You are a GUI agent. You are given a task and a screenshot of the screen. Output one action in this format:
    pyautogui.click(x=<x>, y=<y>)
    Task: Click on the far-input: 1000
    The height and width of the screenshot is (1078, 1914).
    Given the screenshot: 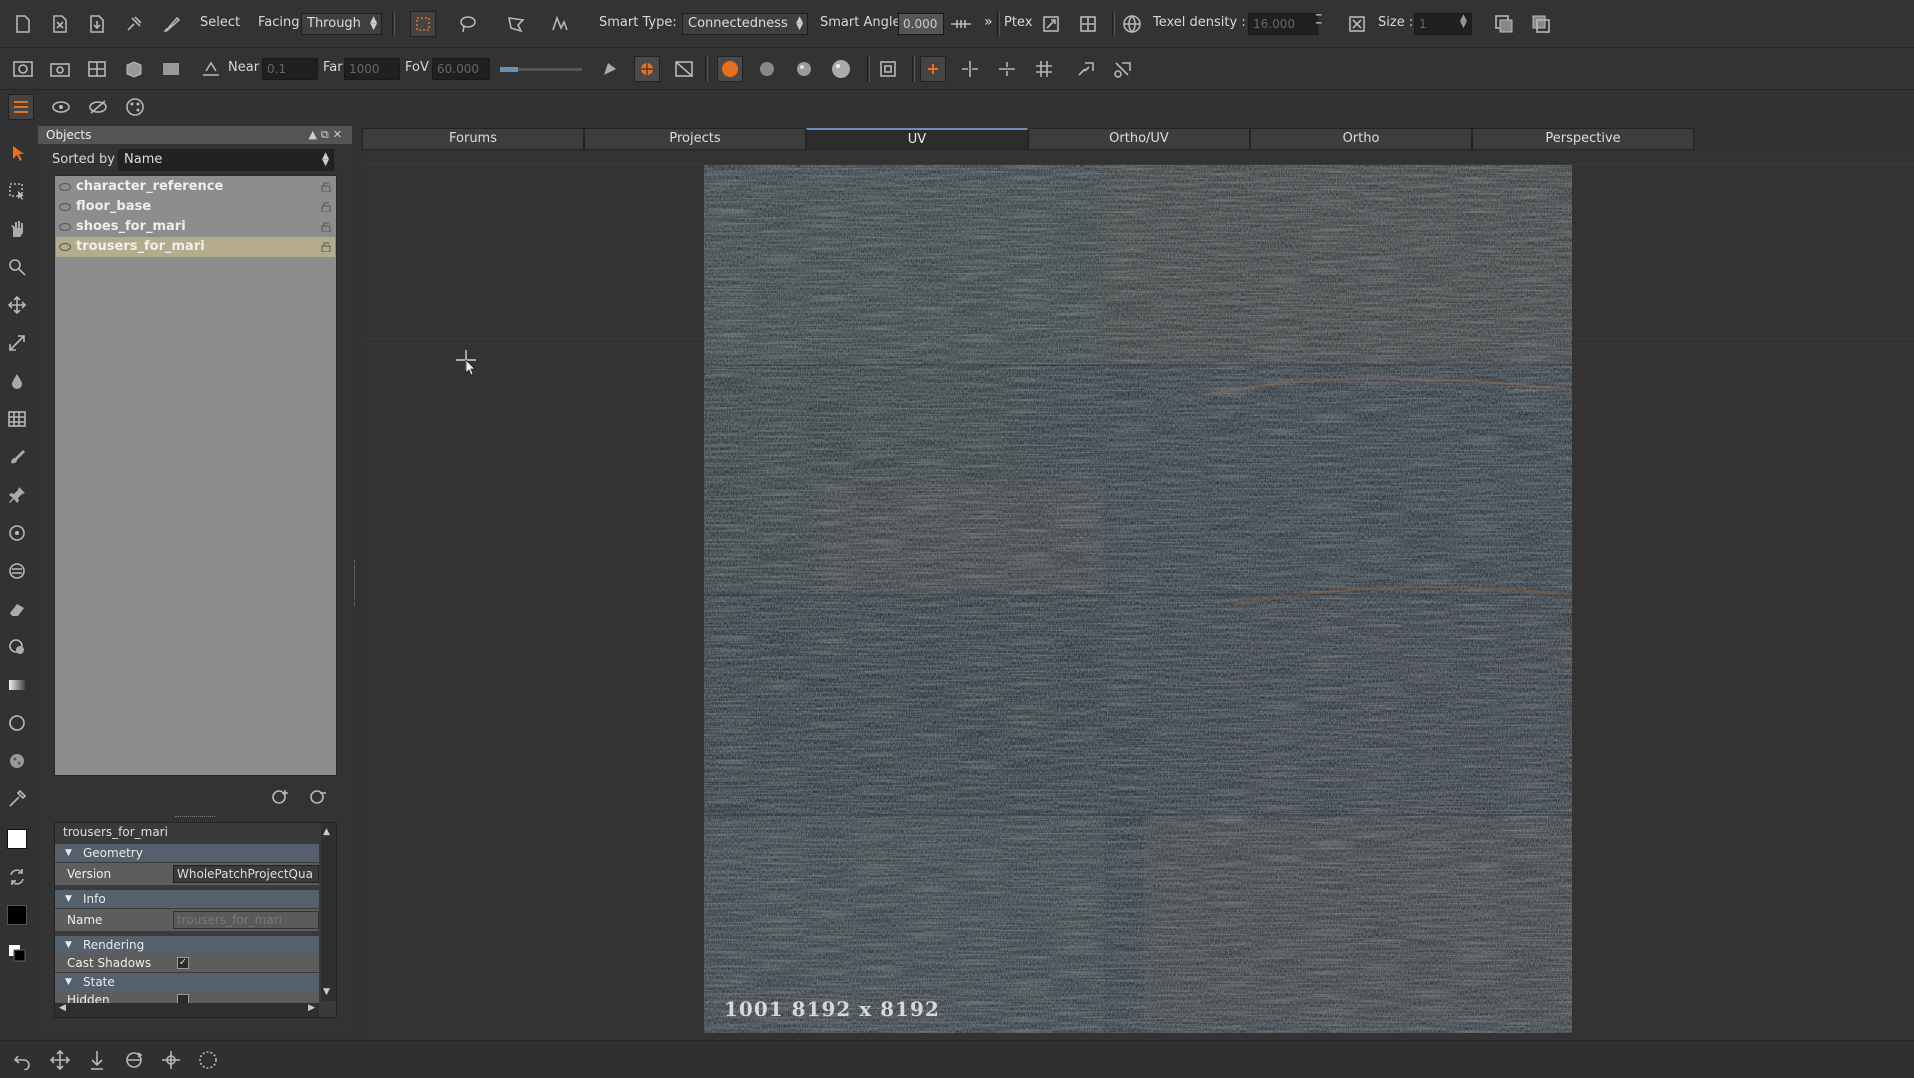 What is the action you would take?
    pyautogui.click(x=372, y=69)
    